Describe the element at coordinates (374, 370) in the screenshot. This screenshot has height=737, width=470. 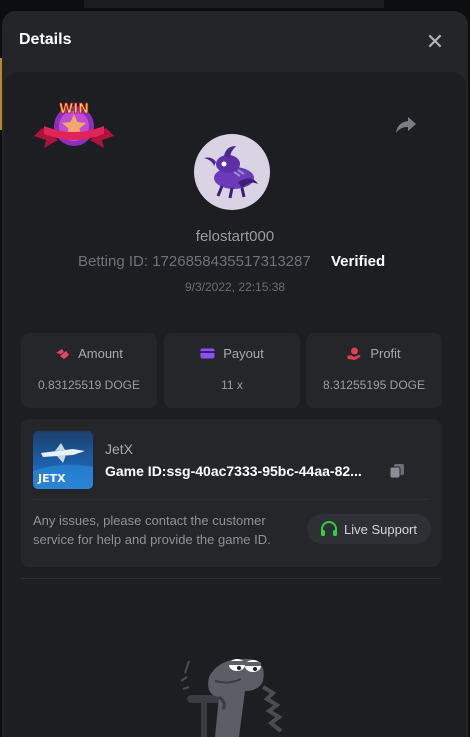
I see `stat-profit: Profit 8.31255195 DOGE` at that location.